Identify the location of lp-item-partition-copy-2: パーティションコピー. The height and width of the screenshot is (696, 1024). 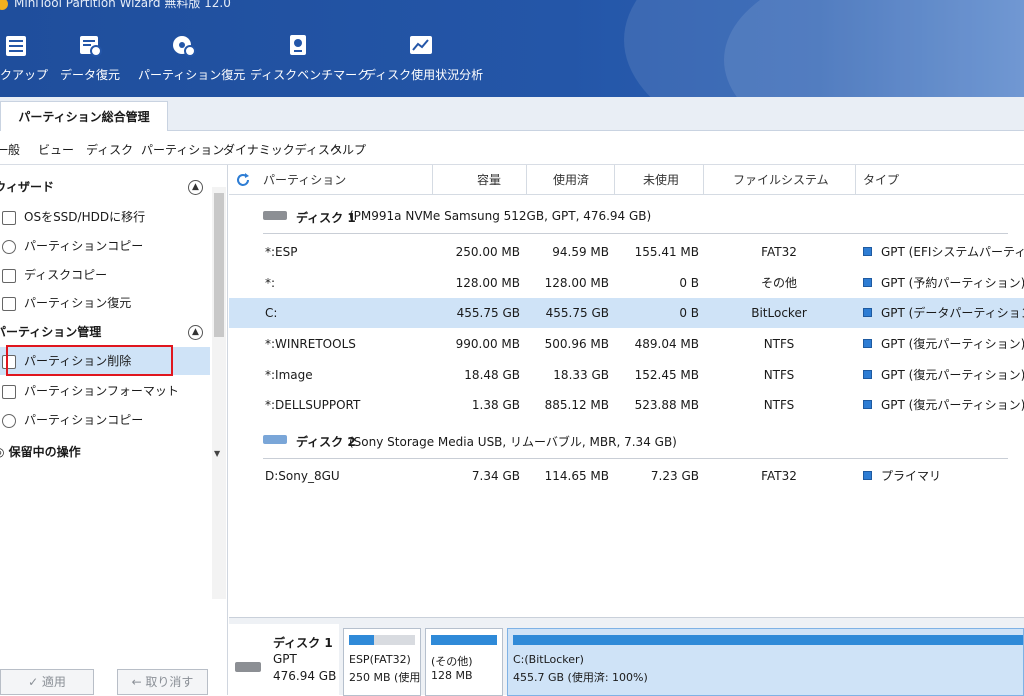
(105, 420).